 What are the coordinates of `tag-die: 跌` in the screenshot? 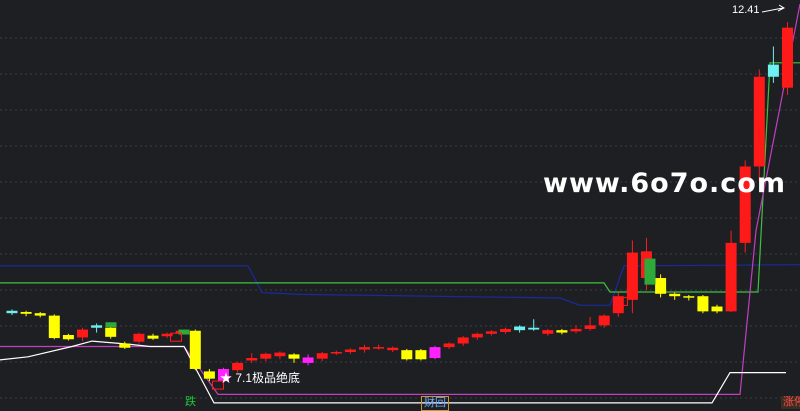 It's located at (190, 402).